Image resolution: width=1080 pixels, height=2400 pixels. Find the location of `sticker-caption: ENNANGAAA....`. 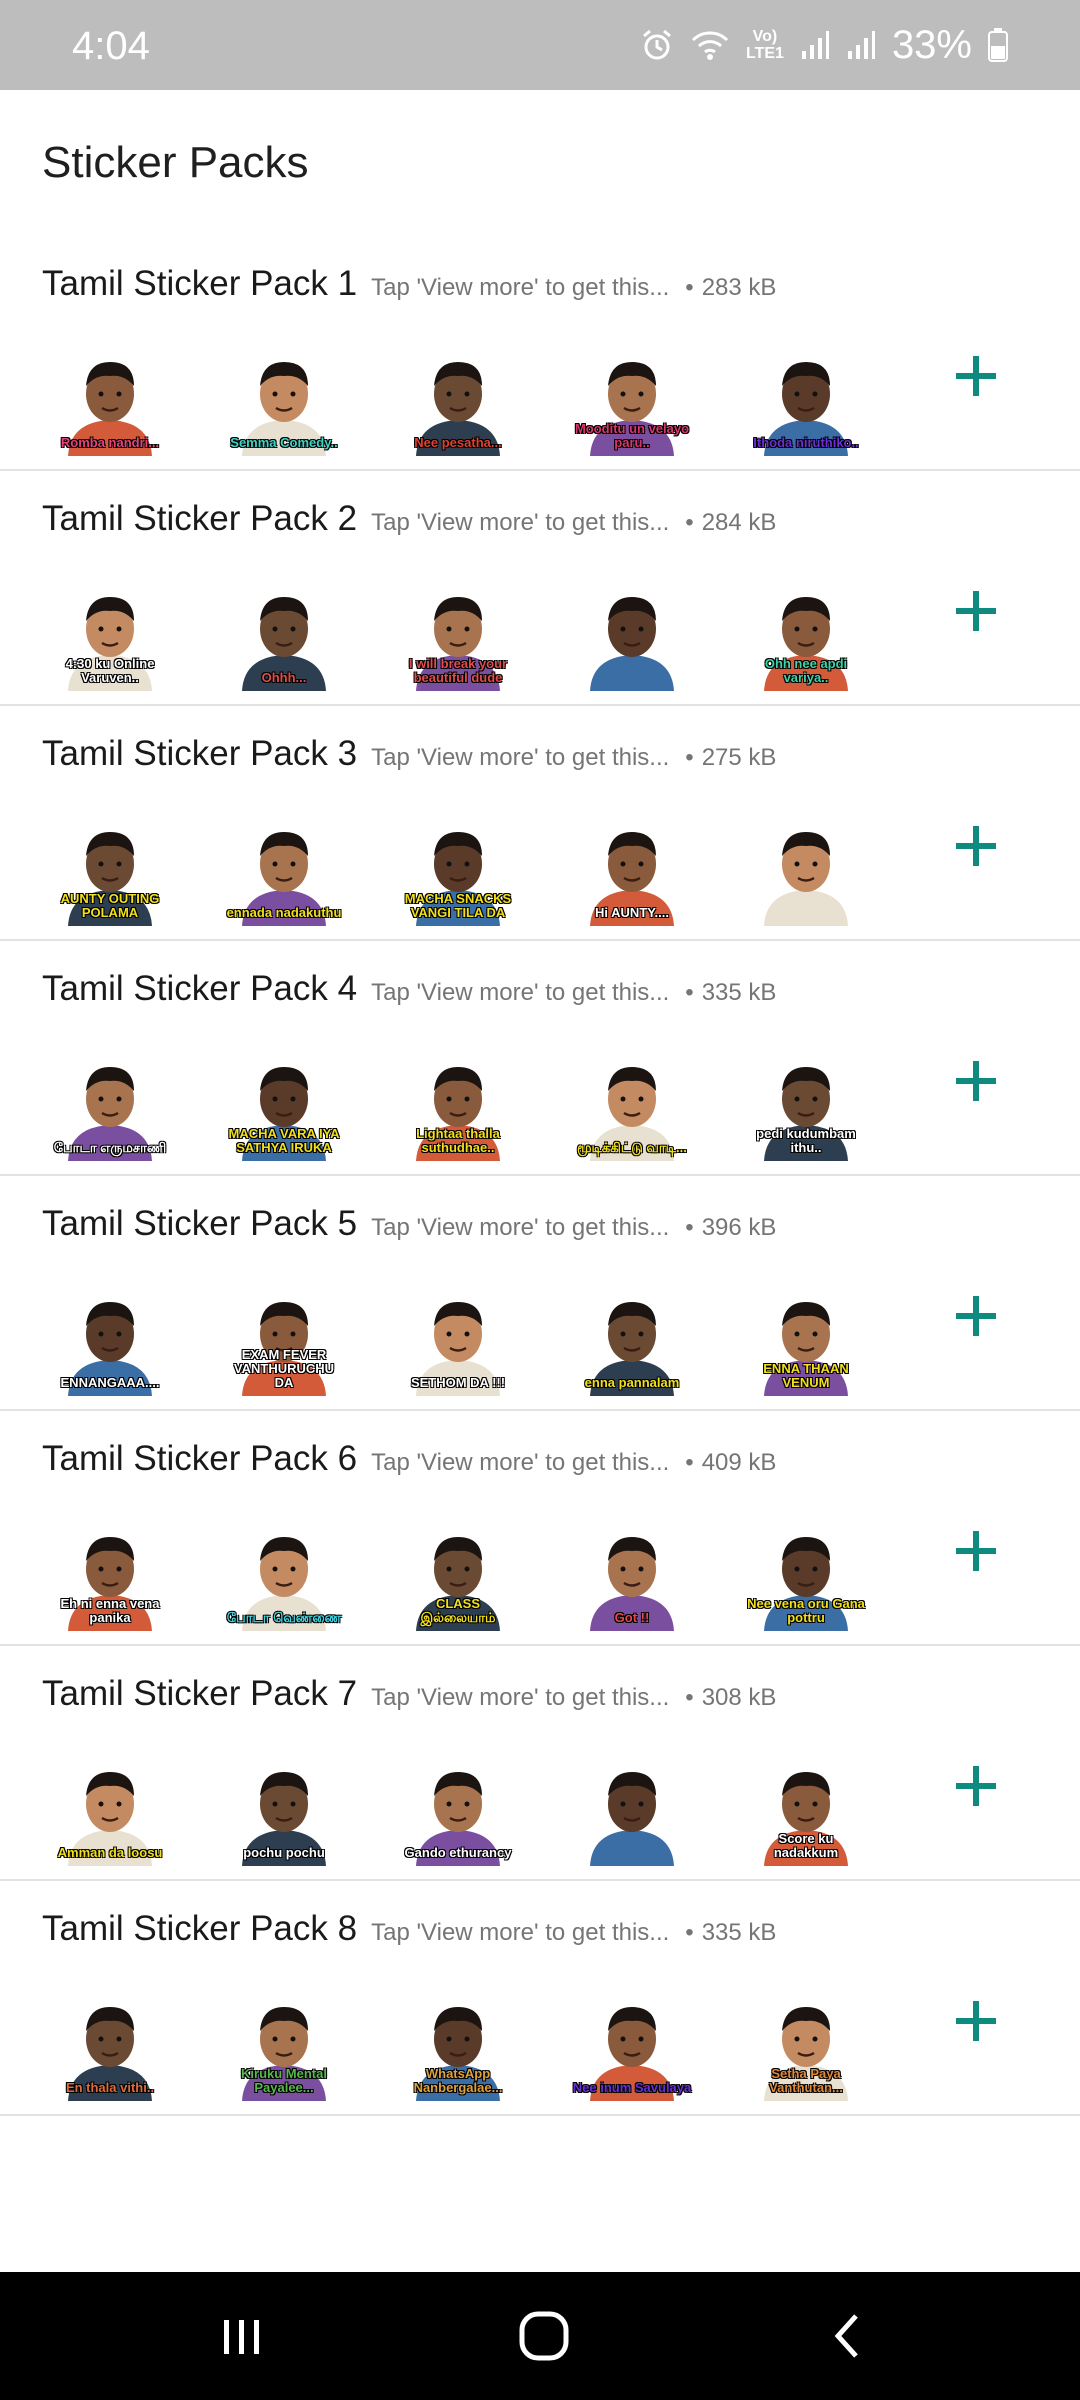

sticker-caption: ENNANGAAA.... is located at coordinates (110, 1382).